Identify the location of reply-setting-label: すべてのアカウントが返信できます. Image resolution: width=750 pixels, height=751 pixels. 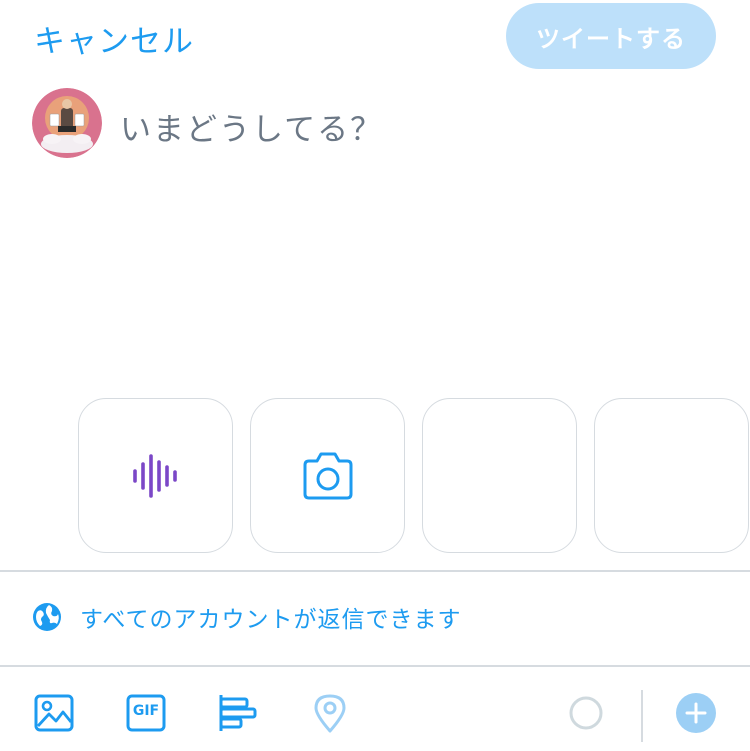
(271, 620).